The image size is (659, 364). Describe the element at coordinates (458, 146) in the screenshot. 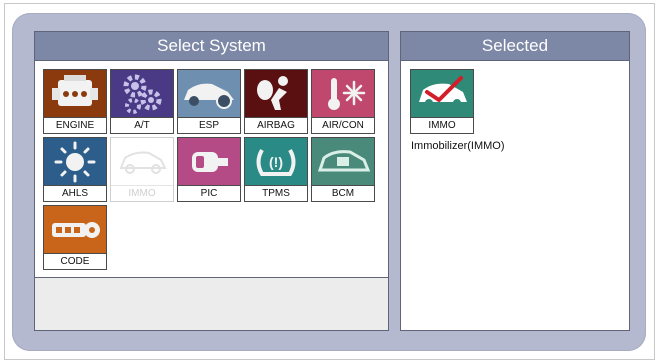

I see `selected-description: Immobilizer(IMMO)` at that location.